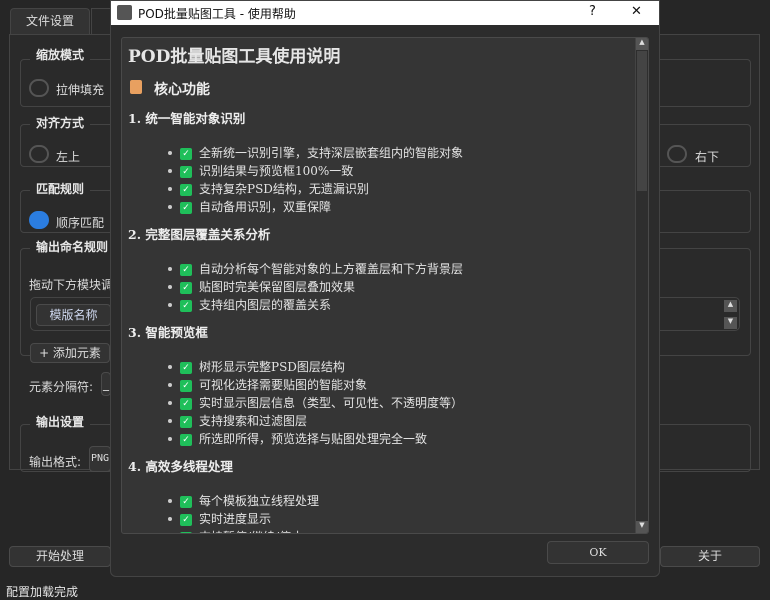  I want to click on tab-file-settings: 文件设置, so click(50, 21).